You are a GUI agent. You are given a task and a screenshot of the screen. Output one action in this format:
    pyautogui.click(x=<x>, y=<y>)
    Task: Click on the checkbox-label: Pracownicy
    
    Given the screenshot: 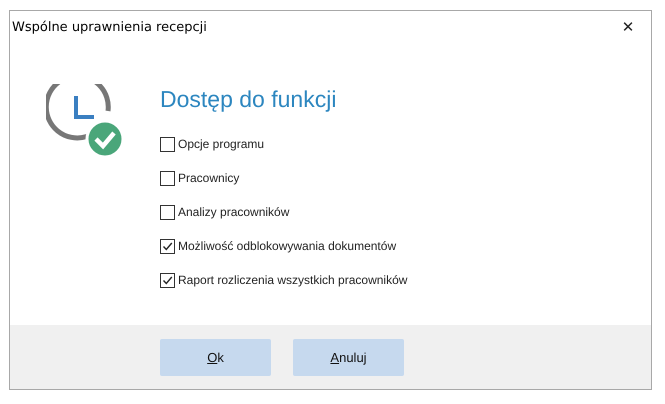 What is the action you would take?
    pyautogui.click(x=209, y=178)
    